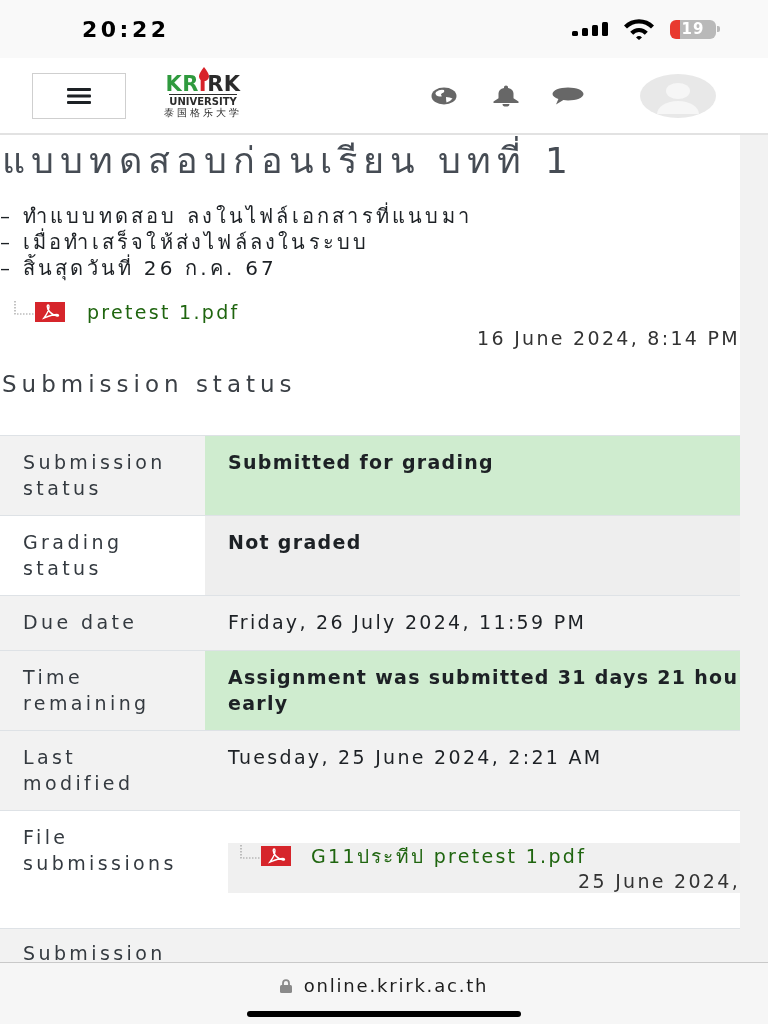 This screenshot has height=1024, width=768. I want to click on wifi-icon, so click(639, 29).